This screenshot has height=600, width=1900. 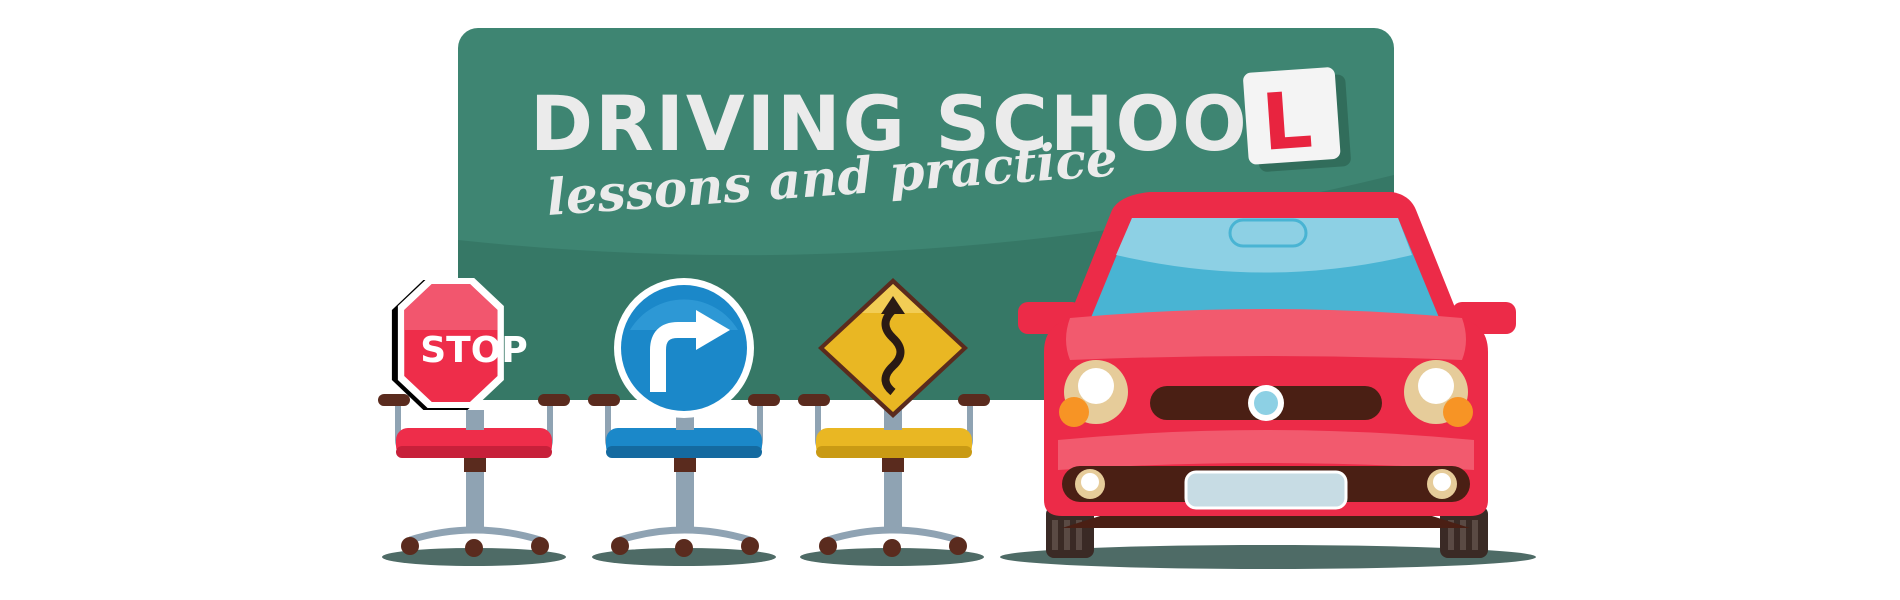 I want to click on stop-sign-label: STOP, so click(x=473, y=350).